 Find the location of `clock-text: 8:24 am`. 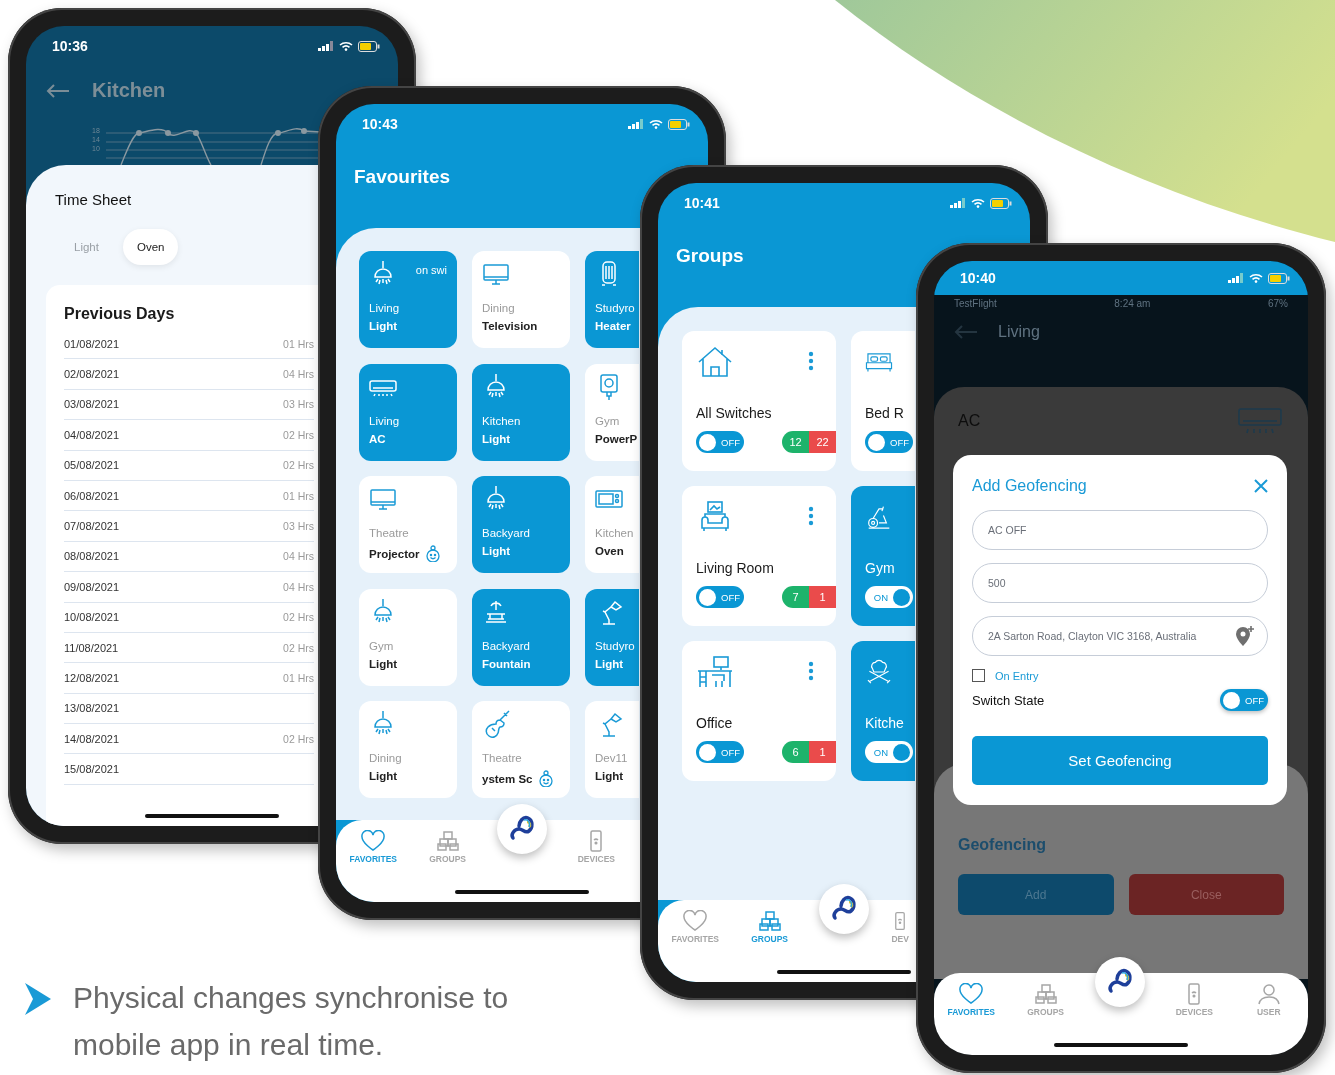

clock-text: 8:24 am is located at coordinates (1132, 303).